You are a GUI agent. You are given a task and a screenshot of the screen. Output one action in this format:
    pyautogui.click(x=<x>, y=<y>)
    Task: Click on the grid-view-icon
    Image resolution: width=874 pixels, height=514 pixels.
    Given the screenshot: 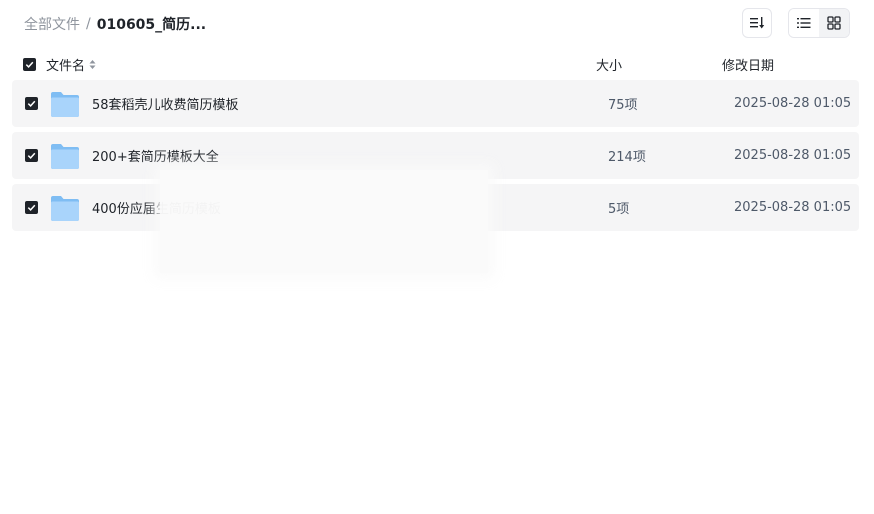 What is the action you would take?
    pyautogui.click(x=834, y=23)
    